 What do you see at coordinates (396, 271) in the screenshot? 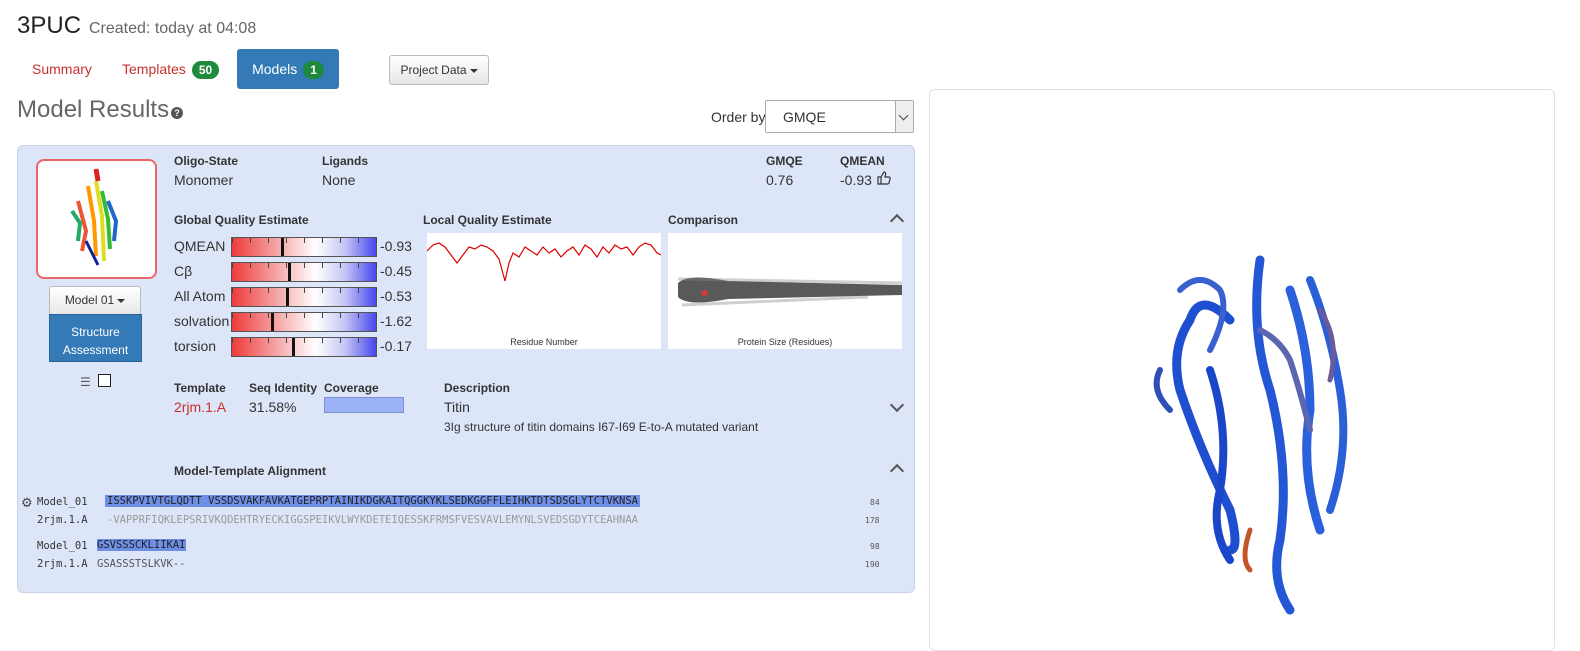
I see `quality-row-value: -0.45` at bounding box center [396, 271].